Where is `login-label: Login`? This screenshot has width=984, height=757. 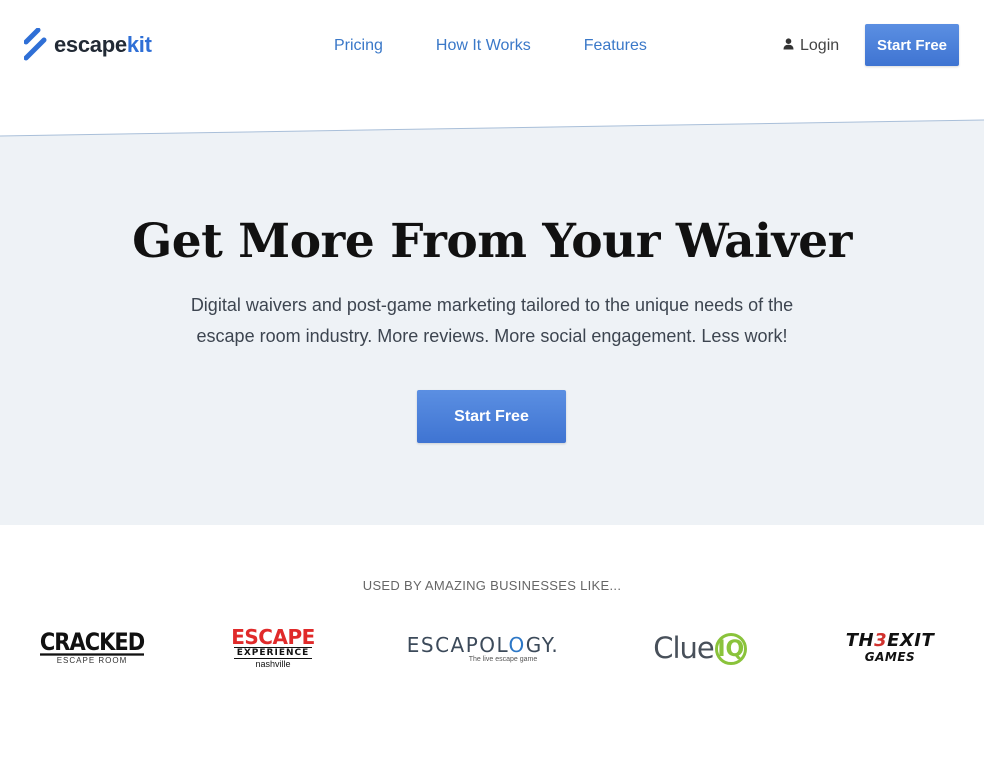 login-label: Login is located at coordinates (820, 45).